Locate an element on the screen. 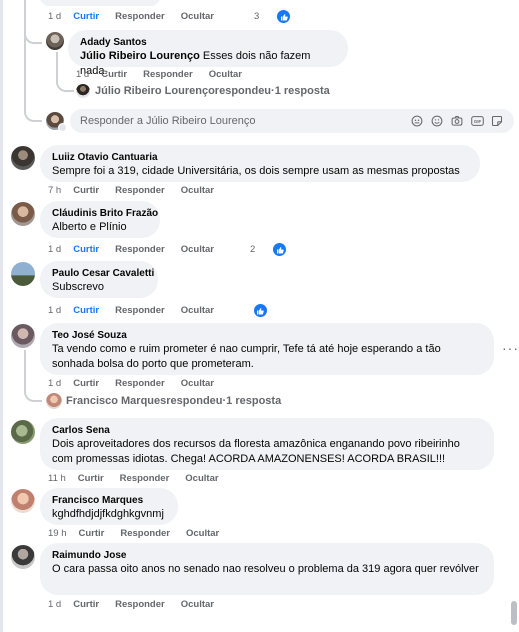  comment-time: 7 h is located at coordinates (54, 190).